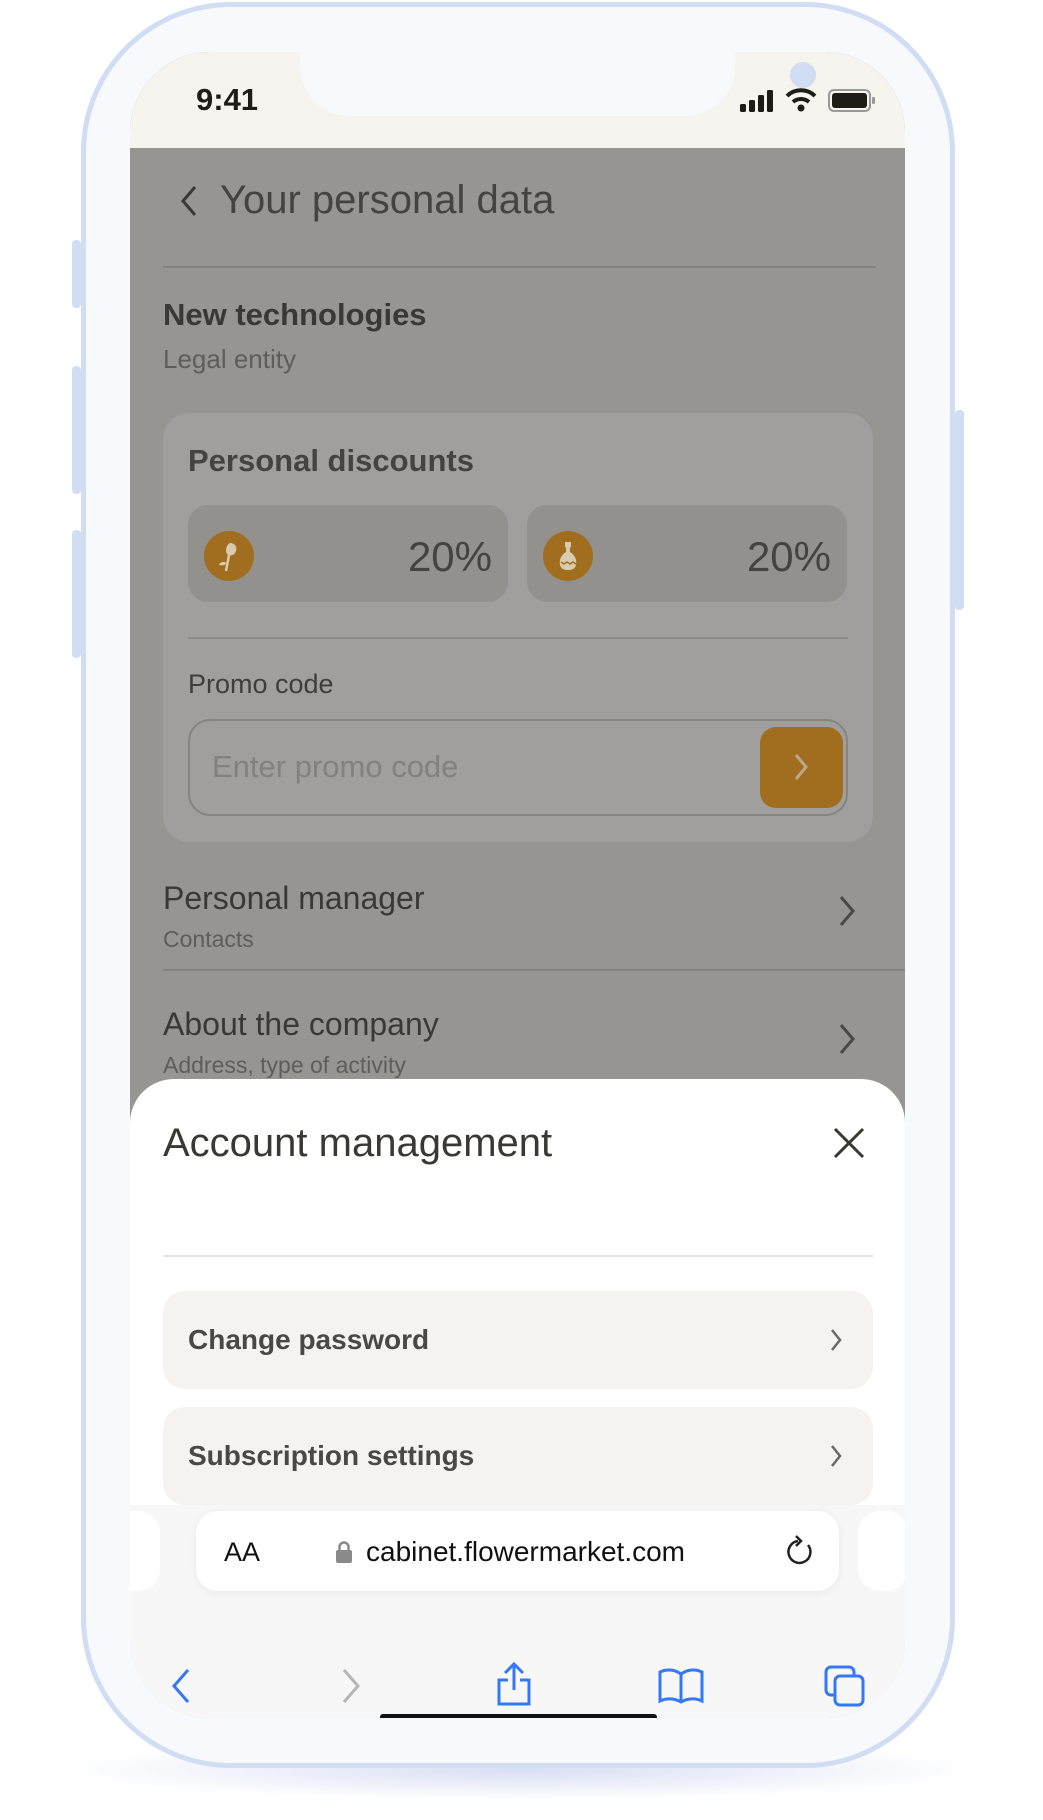  I want to click on signal-icon, so click(758, 101).